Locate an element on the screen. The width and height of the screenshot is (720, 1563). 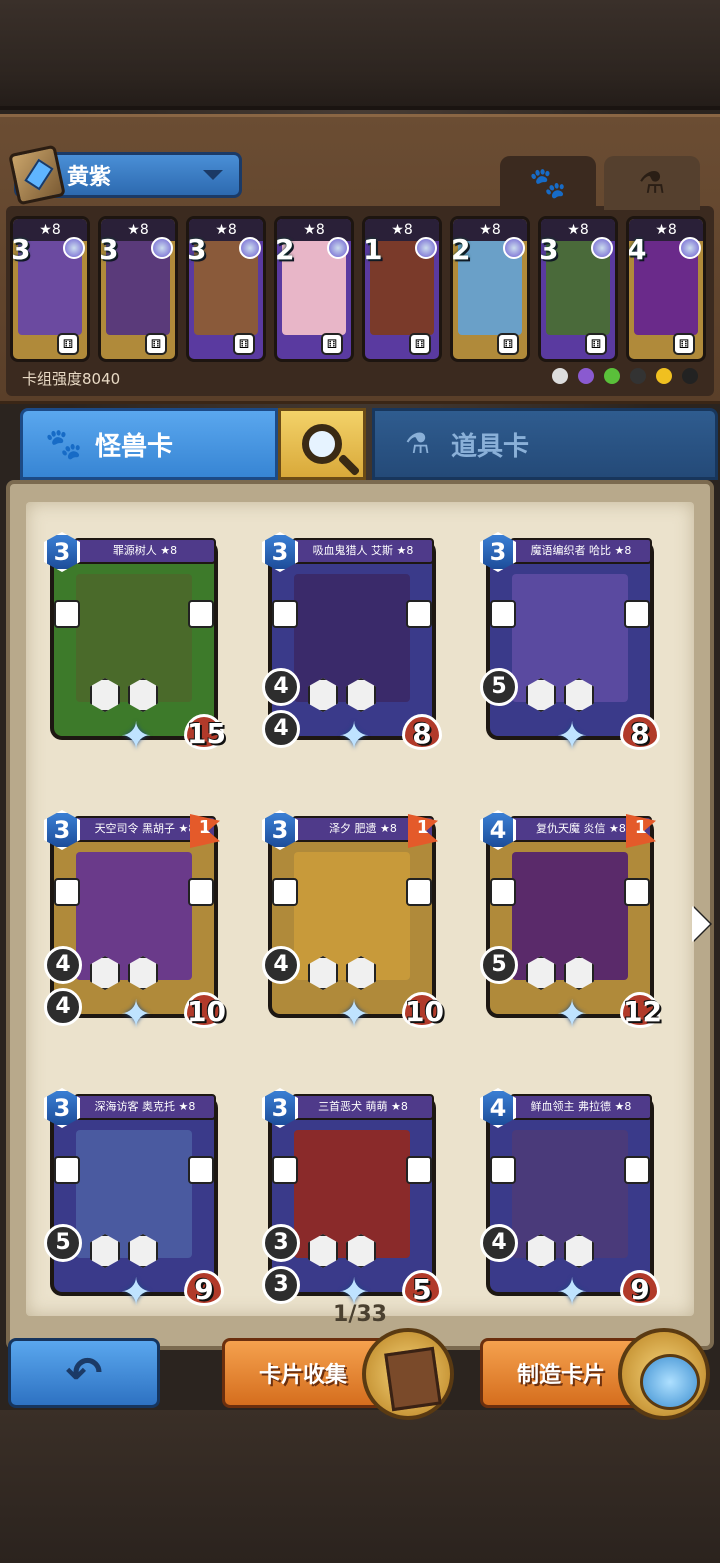
card-health: 5 is located at coordinates (422, 1288).